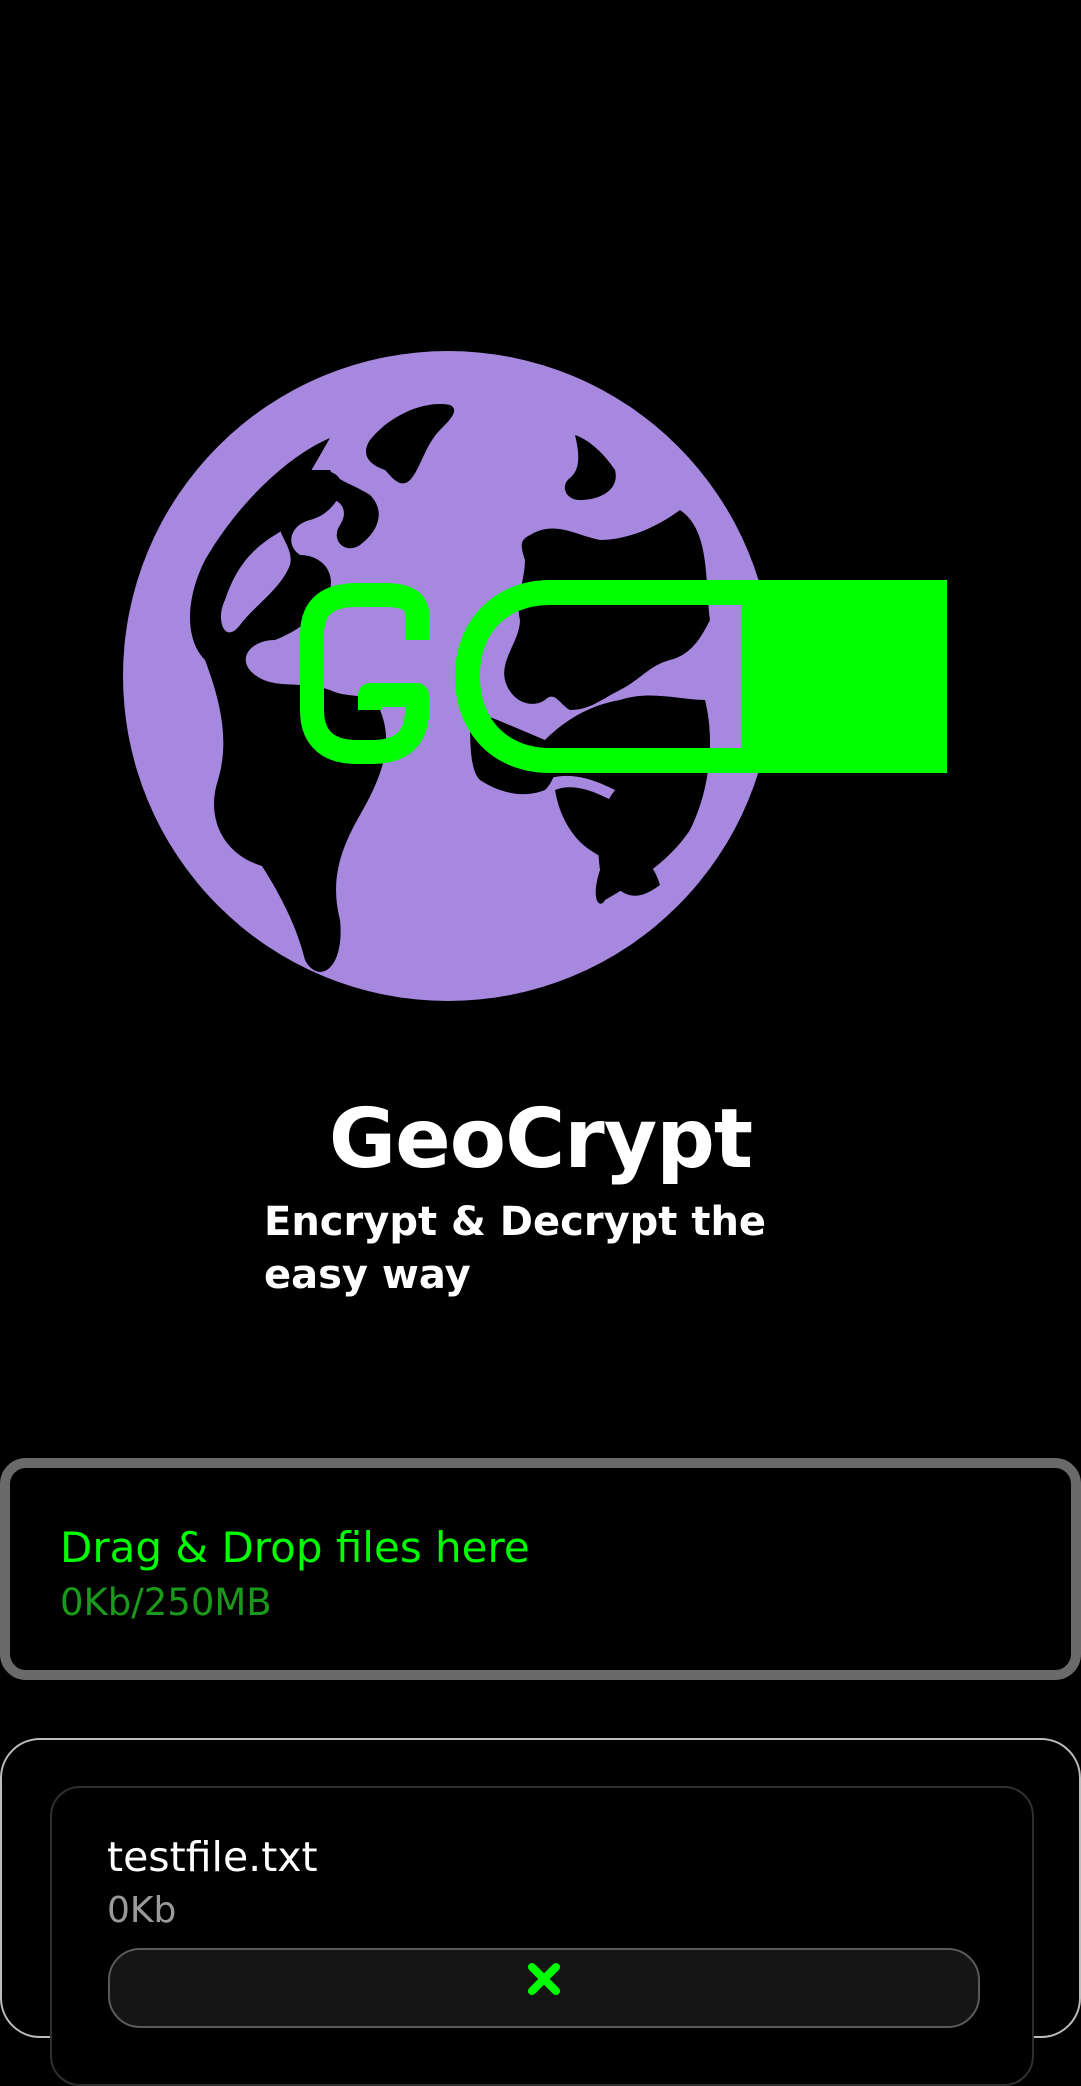 This screenshot has width=1081, height=2086. What do you see at coordinates (212, 1857) in the screenshot?
I see `file-name: testfile.txt` at bounding box center [212, 1857].